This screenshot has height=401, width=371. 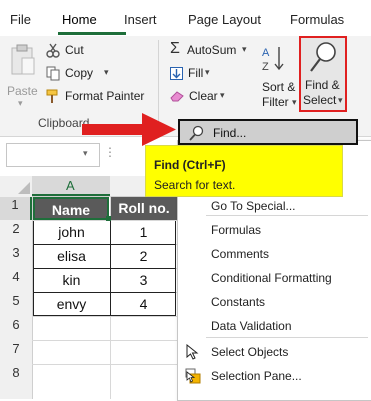 I want to click on row-header-1: 1, so click(x=16, y=208).